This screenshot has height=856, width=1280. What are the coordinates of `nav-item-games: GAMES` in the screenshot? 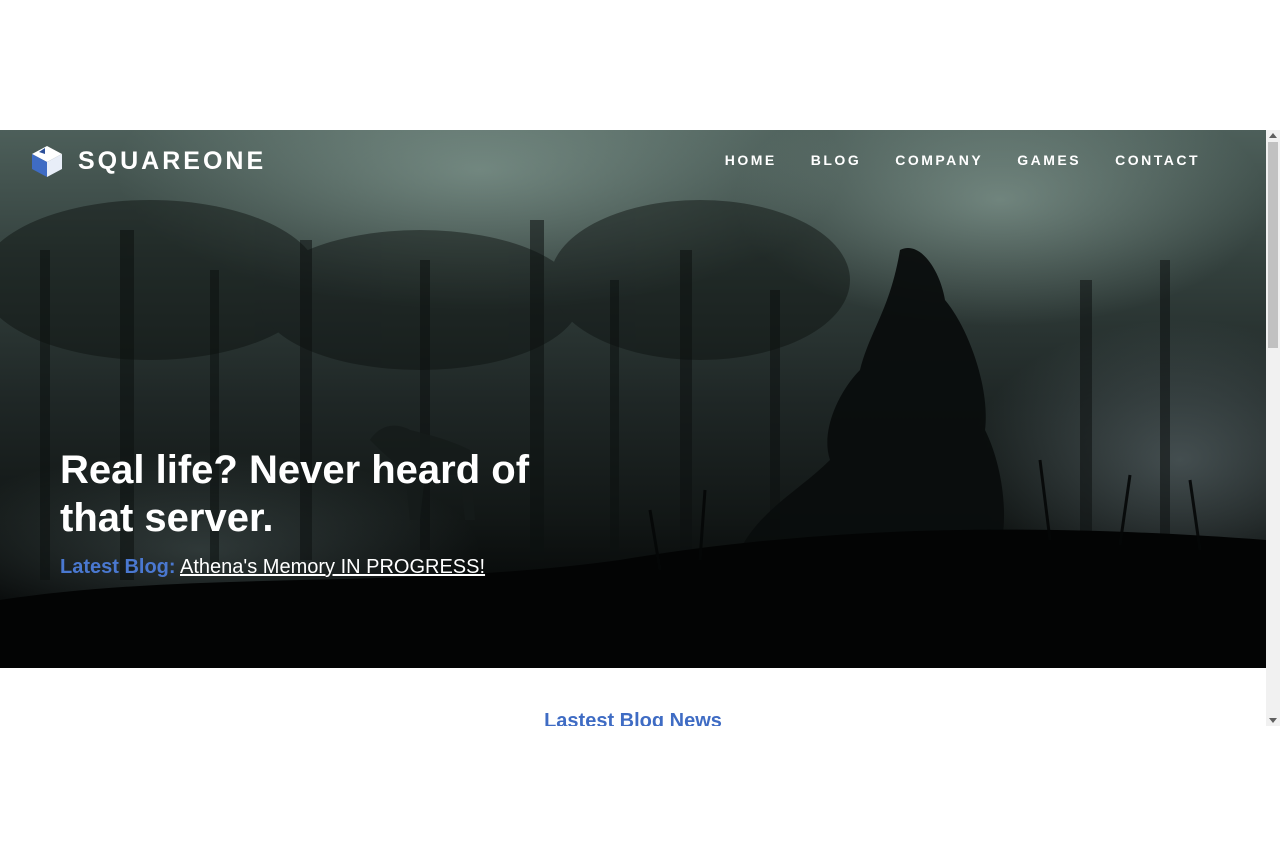 It's located at (1049, 160).